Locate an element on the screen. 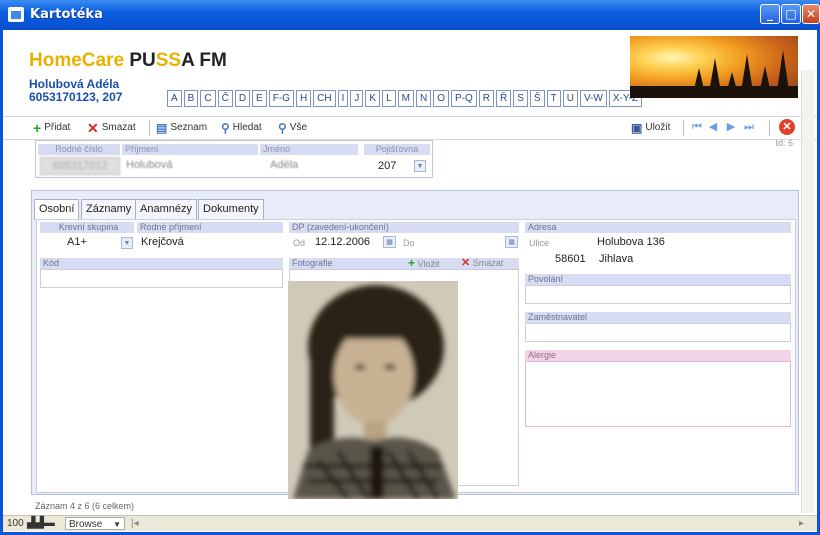 The image size is (820, 535). kod-field is located at coordinates (161, 278).